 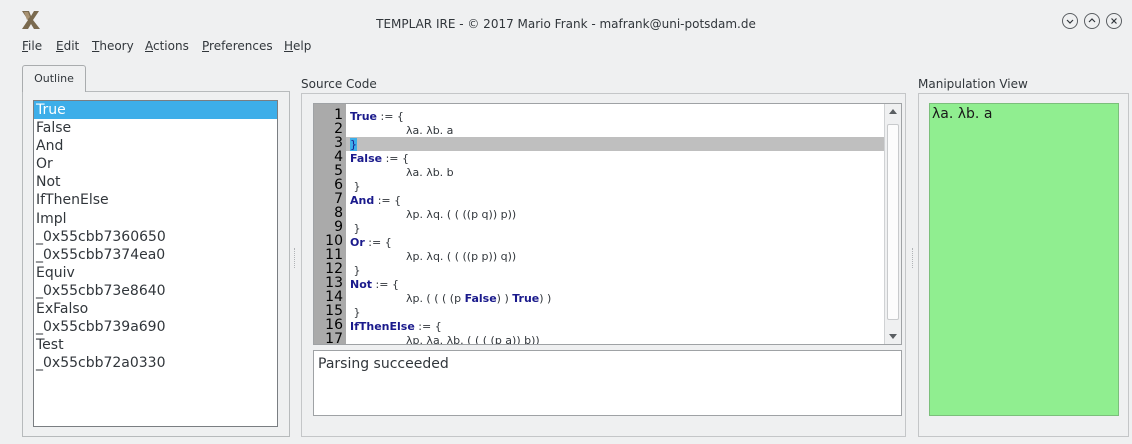 I want to click on outline-item: Not, so click(x=155, y=182).